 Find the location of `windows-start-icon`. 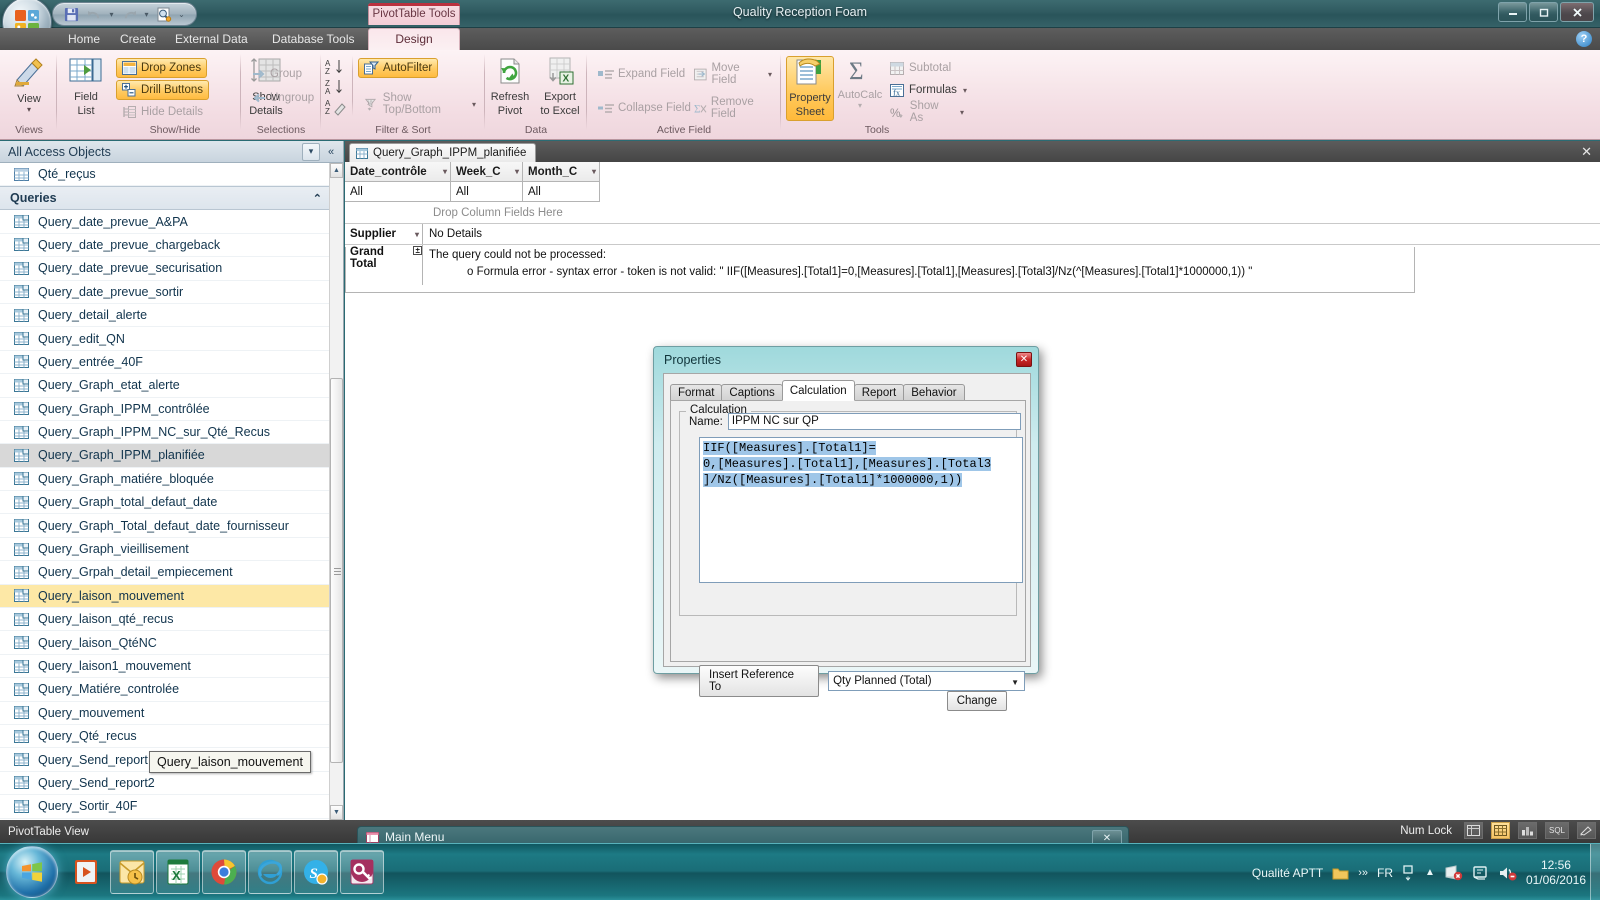

windows-start-icon is located at coordinates (32, 872).